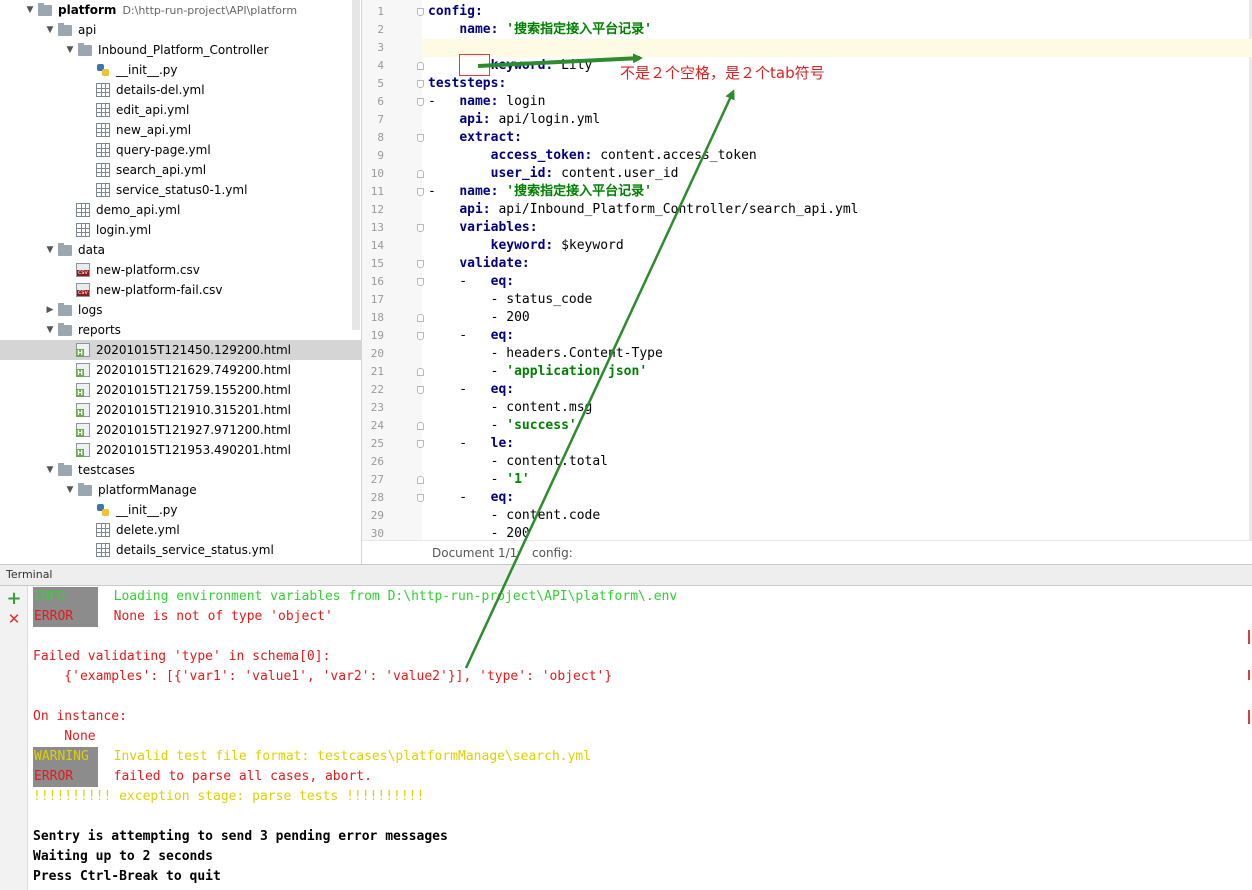  What do you see at coordinates (180, 490) in the screenshot?
I see `tree-row: ▼ platformManage` at bounding box center [180, 490].